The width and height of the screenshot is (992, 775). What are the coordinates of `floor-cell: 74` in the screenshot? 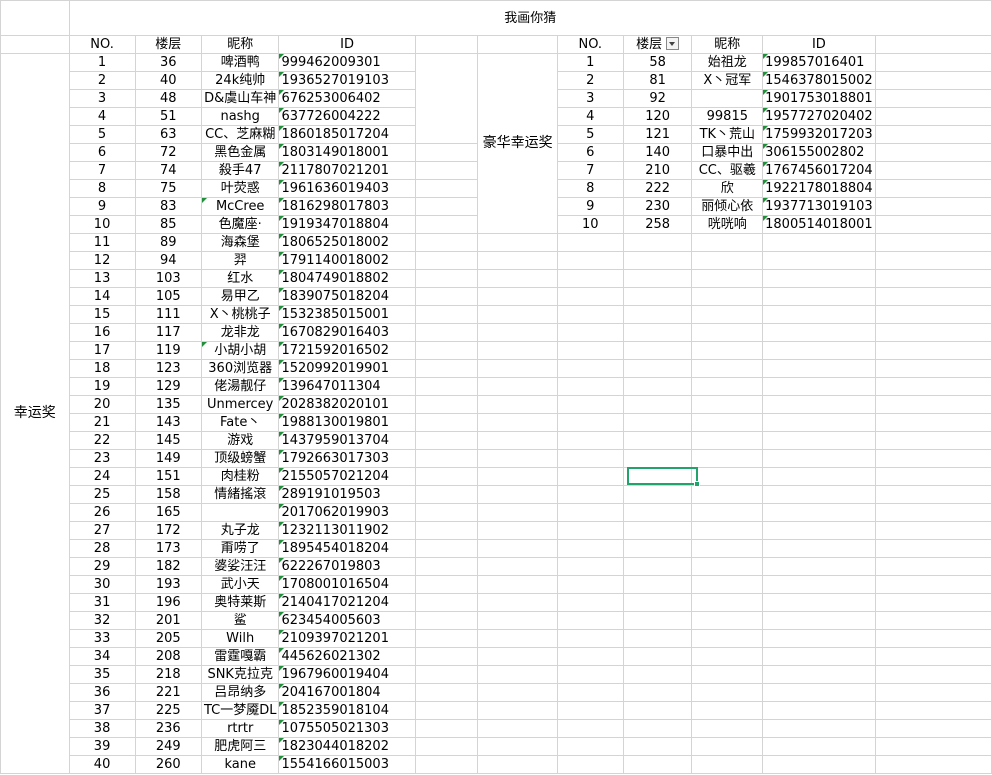 It's located at (168, 170).